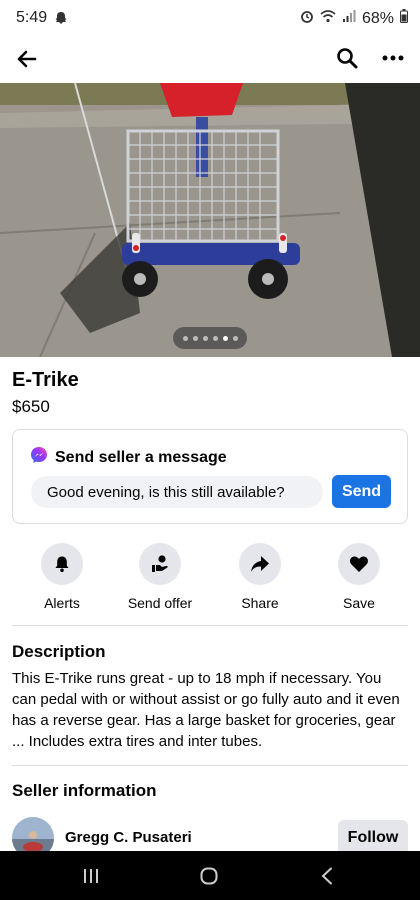  What do you see at coordinates (359, 578) in the screenshot?
I see `save-button: Save` at bounding box center [359, 578].